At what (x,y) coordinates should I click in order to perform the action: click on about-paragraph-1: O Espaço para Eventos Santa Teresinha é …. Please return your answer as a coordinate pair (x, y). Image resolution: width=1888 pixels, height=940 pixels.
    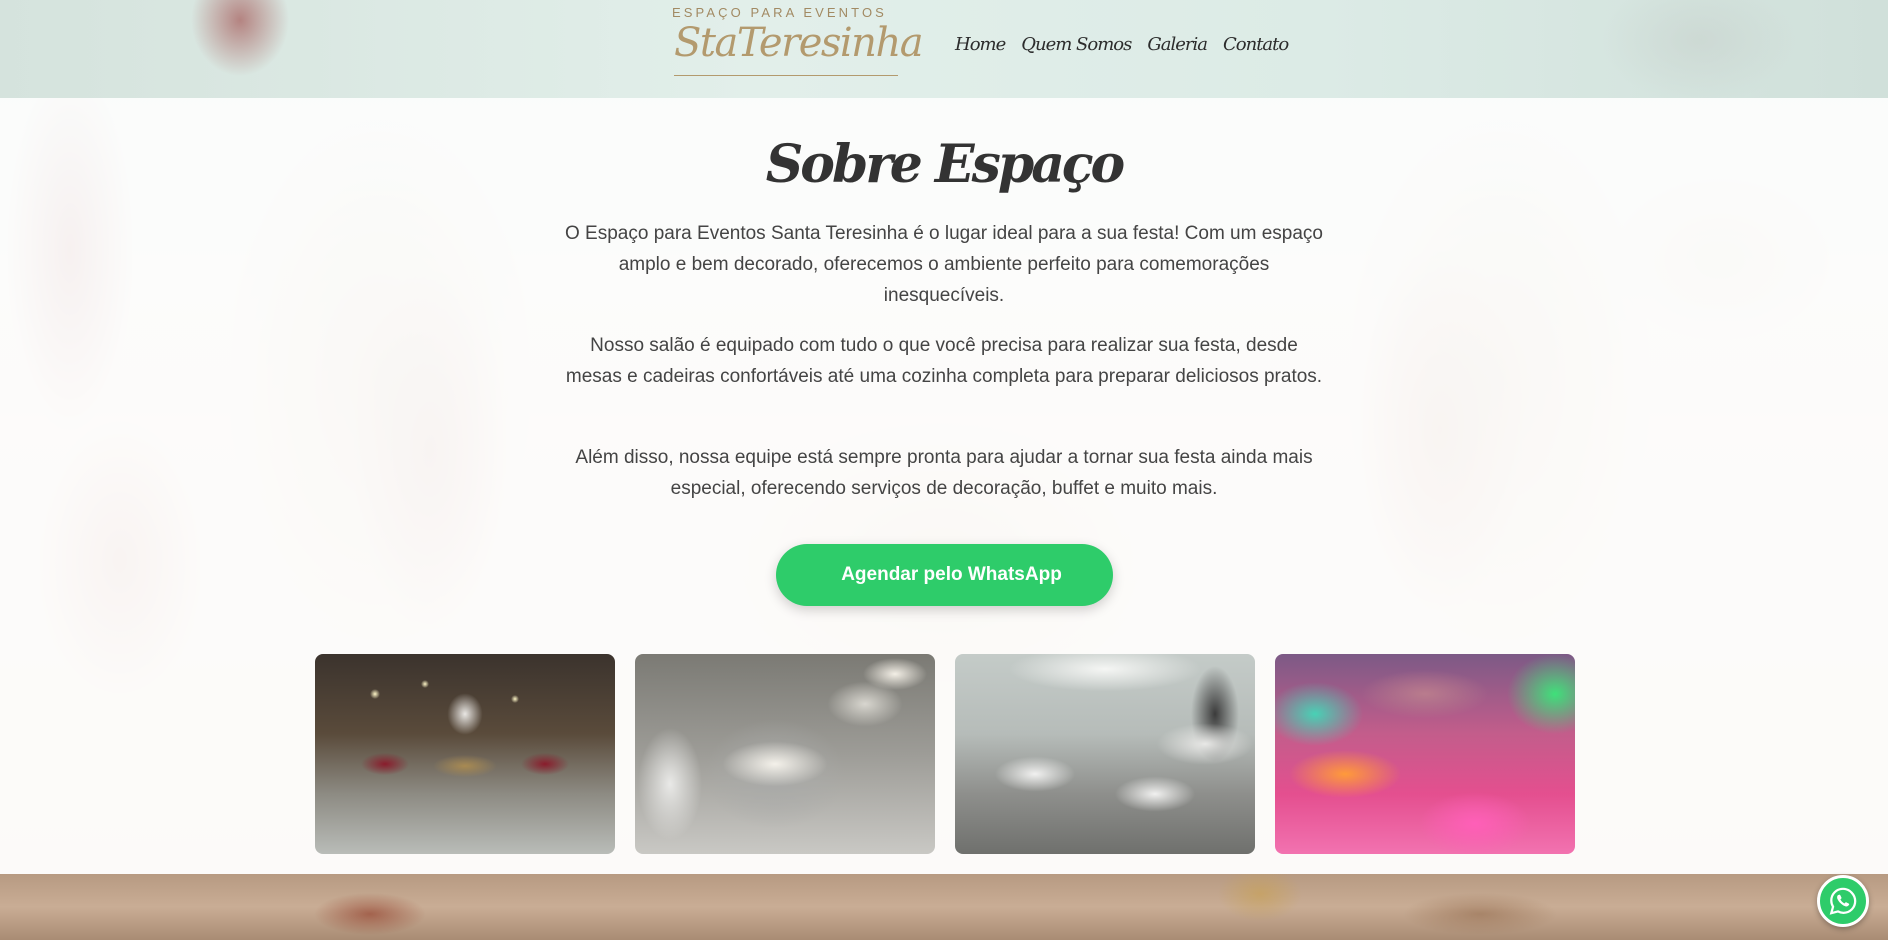
    Looking at the image, I should click on (944, 264).